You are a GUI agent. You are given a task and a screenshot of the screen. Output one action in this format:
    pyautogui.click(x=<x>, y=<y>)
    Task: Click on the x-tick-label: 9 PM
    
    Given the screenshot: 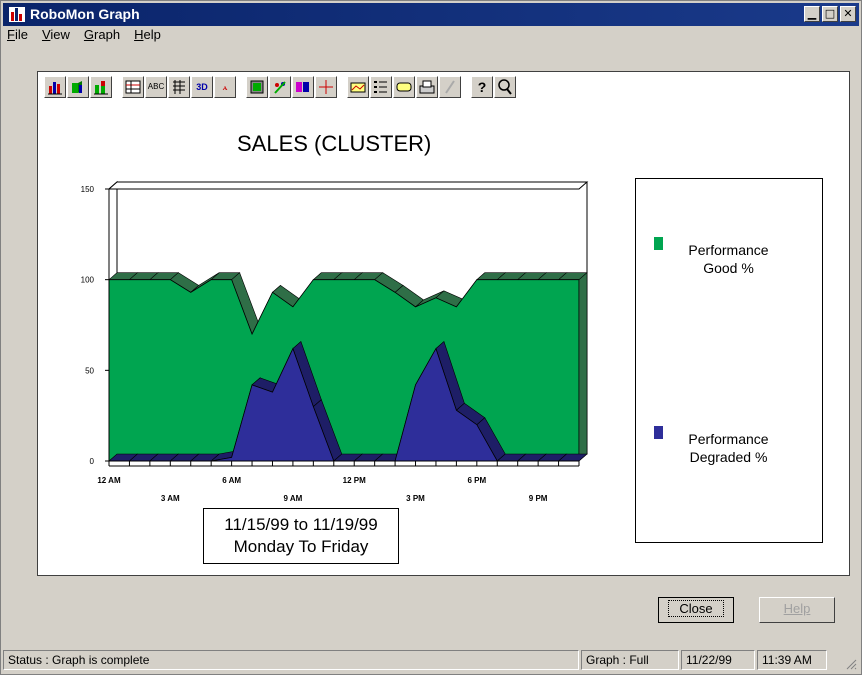 What is the action you would take?
    pyautogui.click(x=538, y=498)
    